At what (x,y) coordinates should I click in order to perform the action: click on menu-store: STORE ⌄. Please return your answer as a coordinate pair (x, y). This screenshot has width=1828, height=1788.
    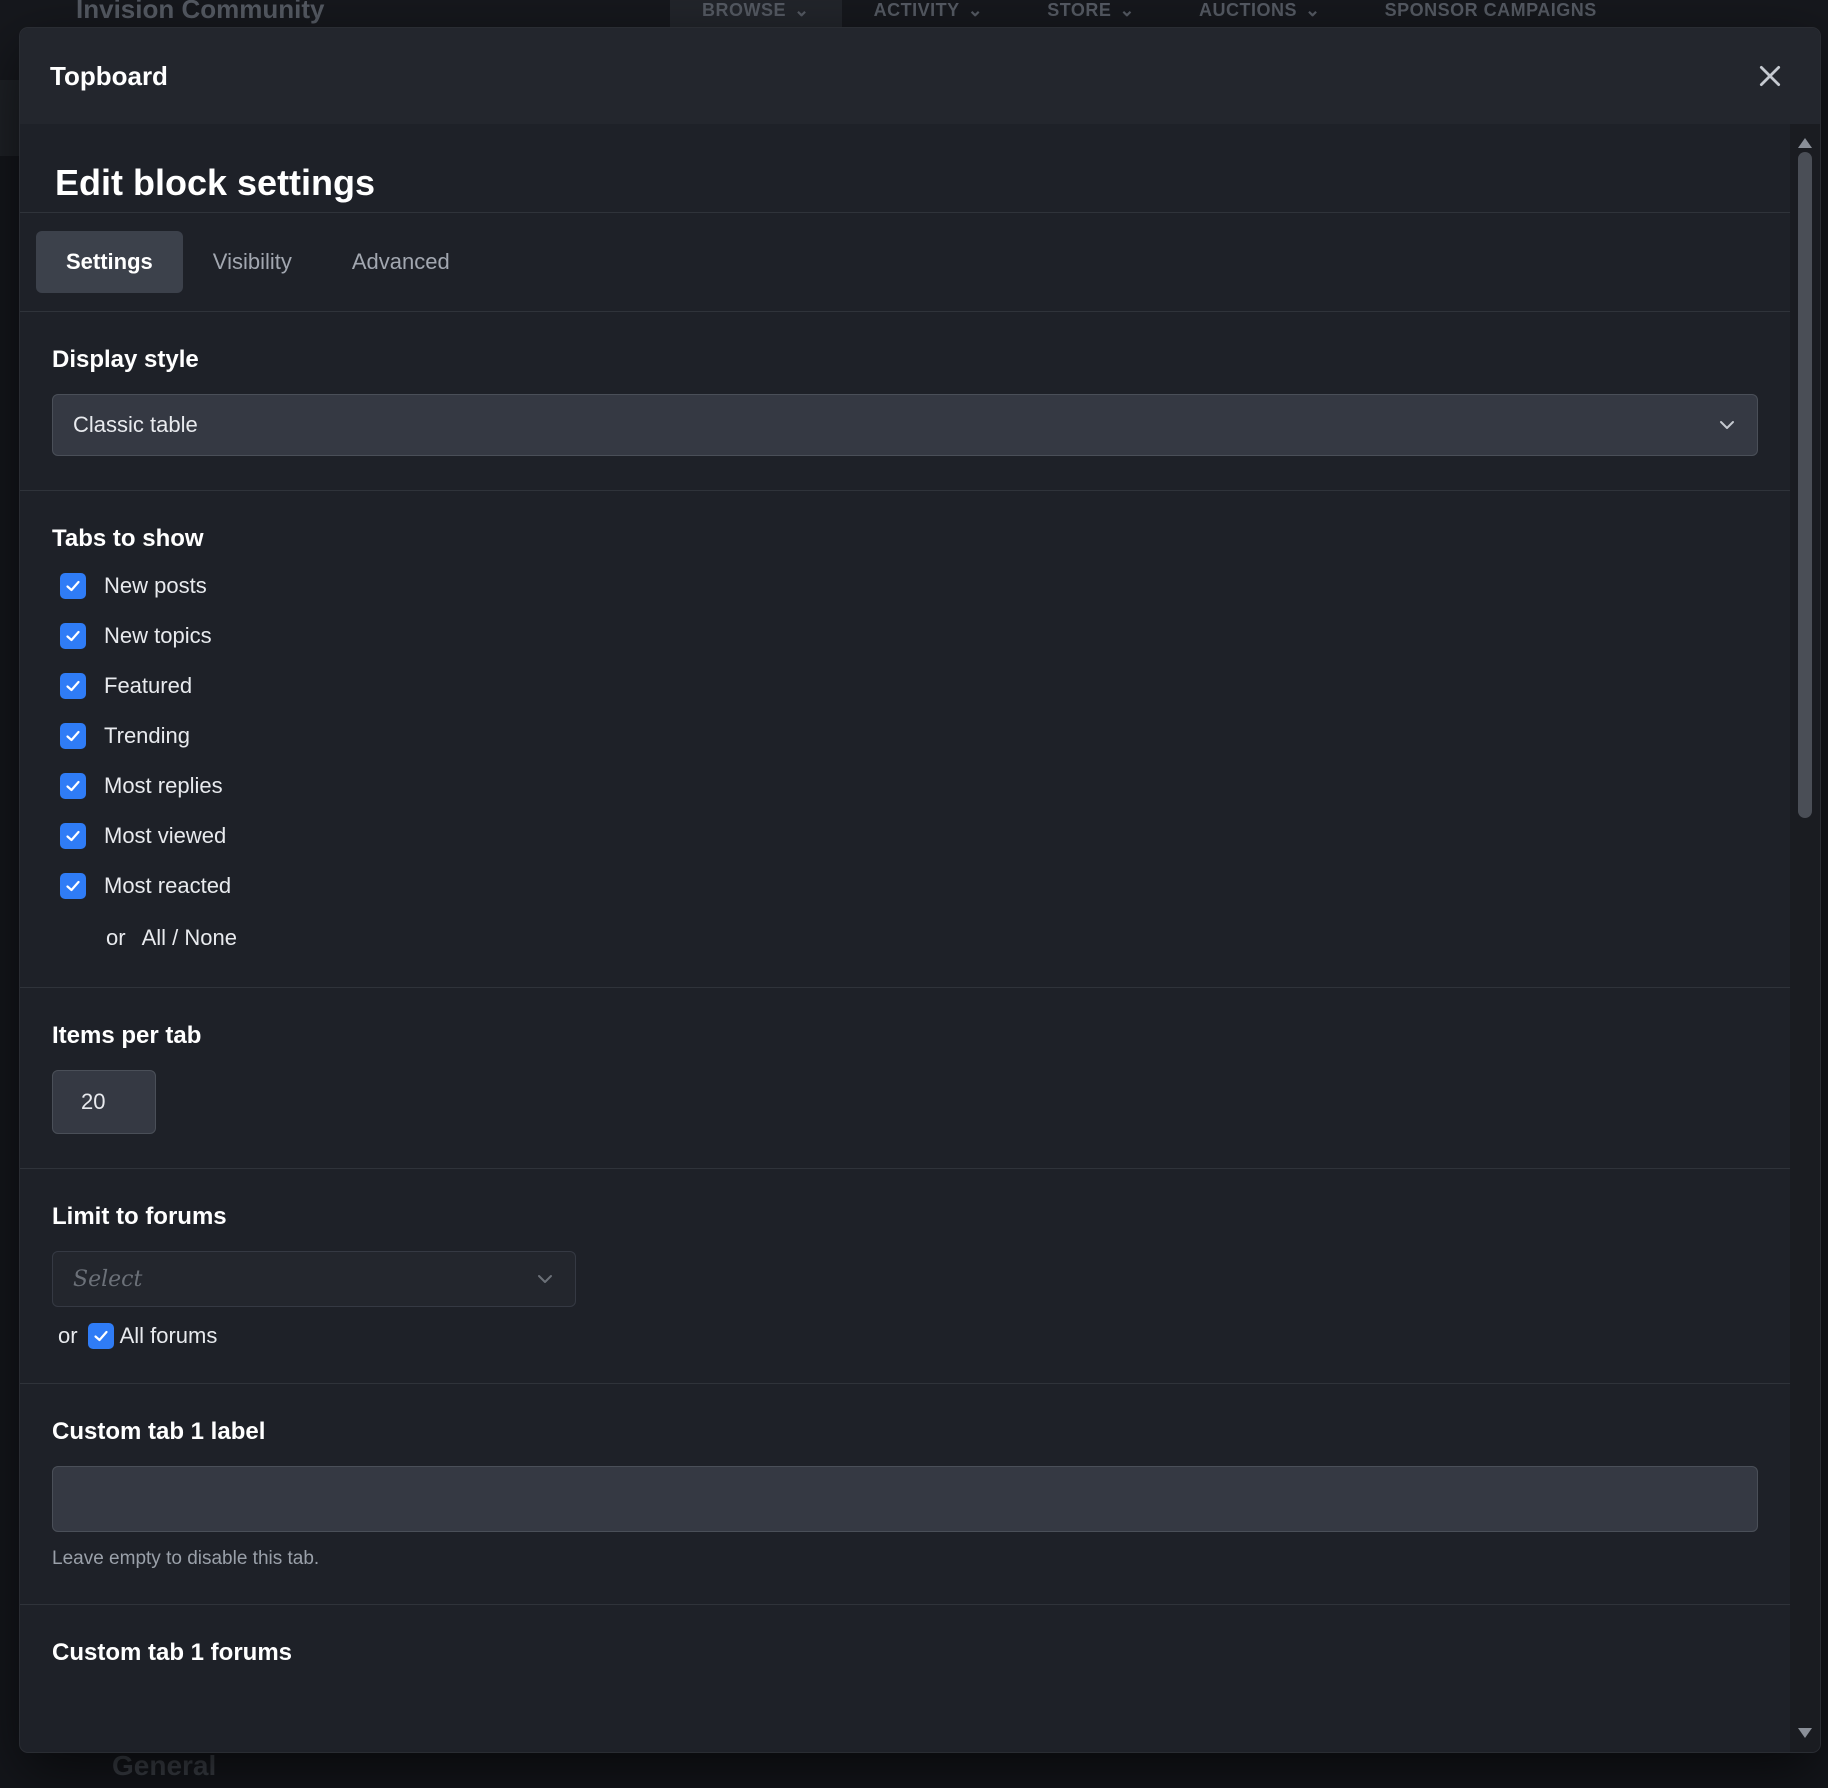
    Looking at the image, I should click on (1091, 10).